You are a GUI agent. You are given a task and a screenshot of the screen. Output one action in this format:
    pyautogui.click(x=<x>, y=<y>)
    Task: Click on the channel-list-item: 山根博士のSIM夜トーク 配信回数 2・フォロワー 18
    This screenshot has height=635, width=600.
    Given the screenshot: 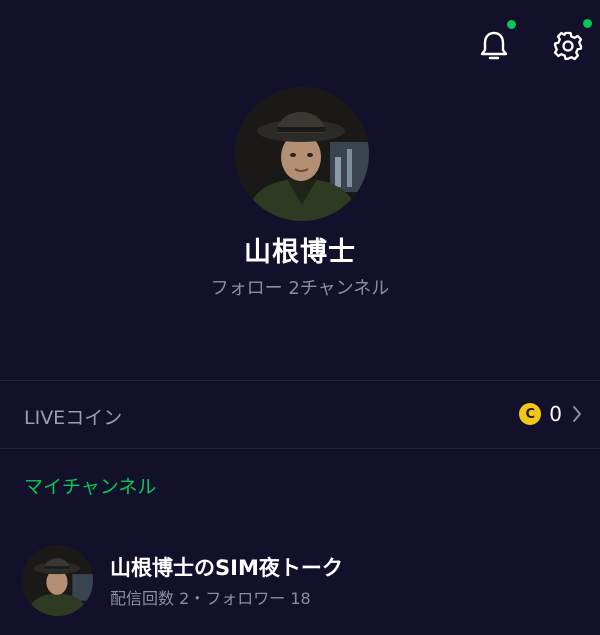 What is the action you would take?
    pyautogui.click(x=300, y=583)
    